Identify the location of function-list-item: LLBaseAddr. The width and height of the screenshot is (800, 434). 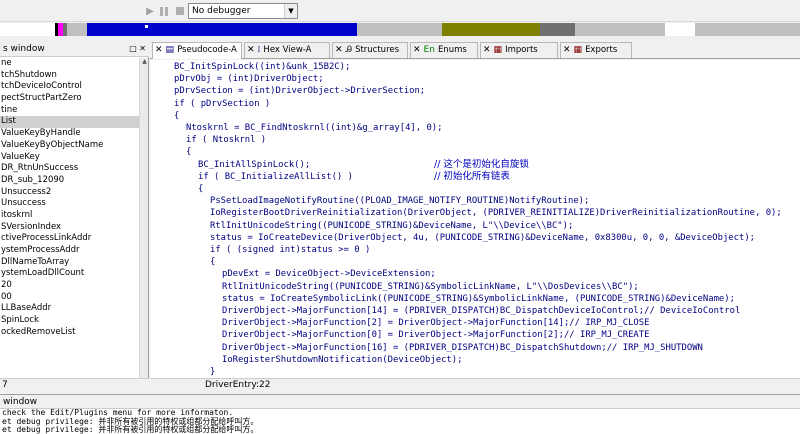
(70, 309).